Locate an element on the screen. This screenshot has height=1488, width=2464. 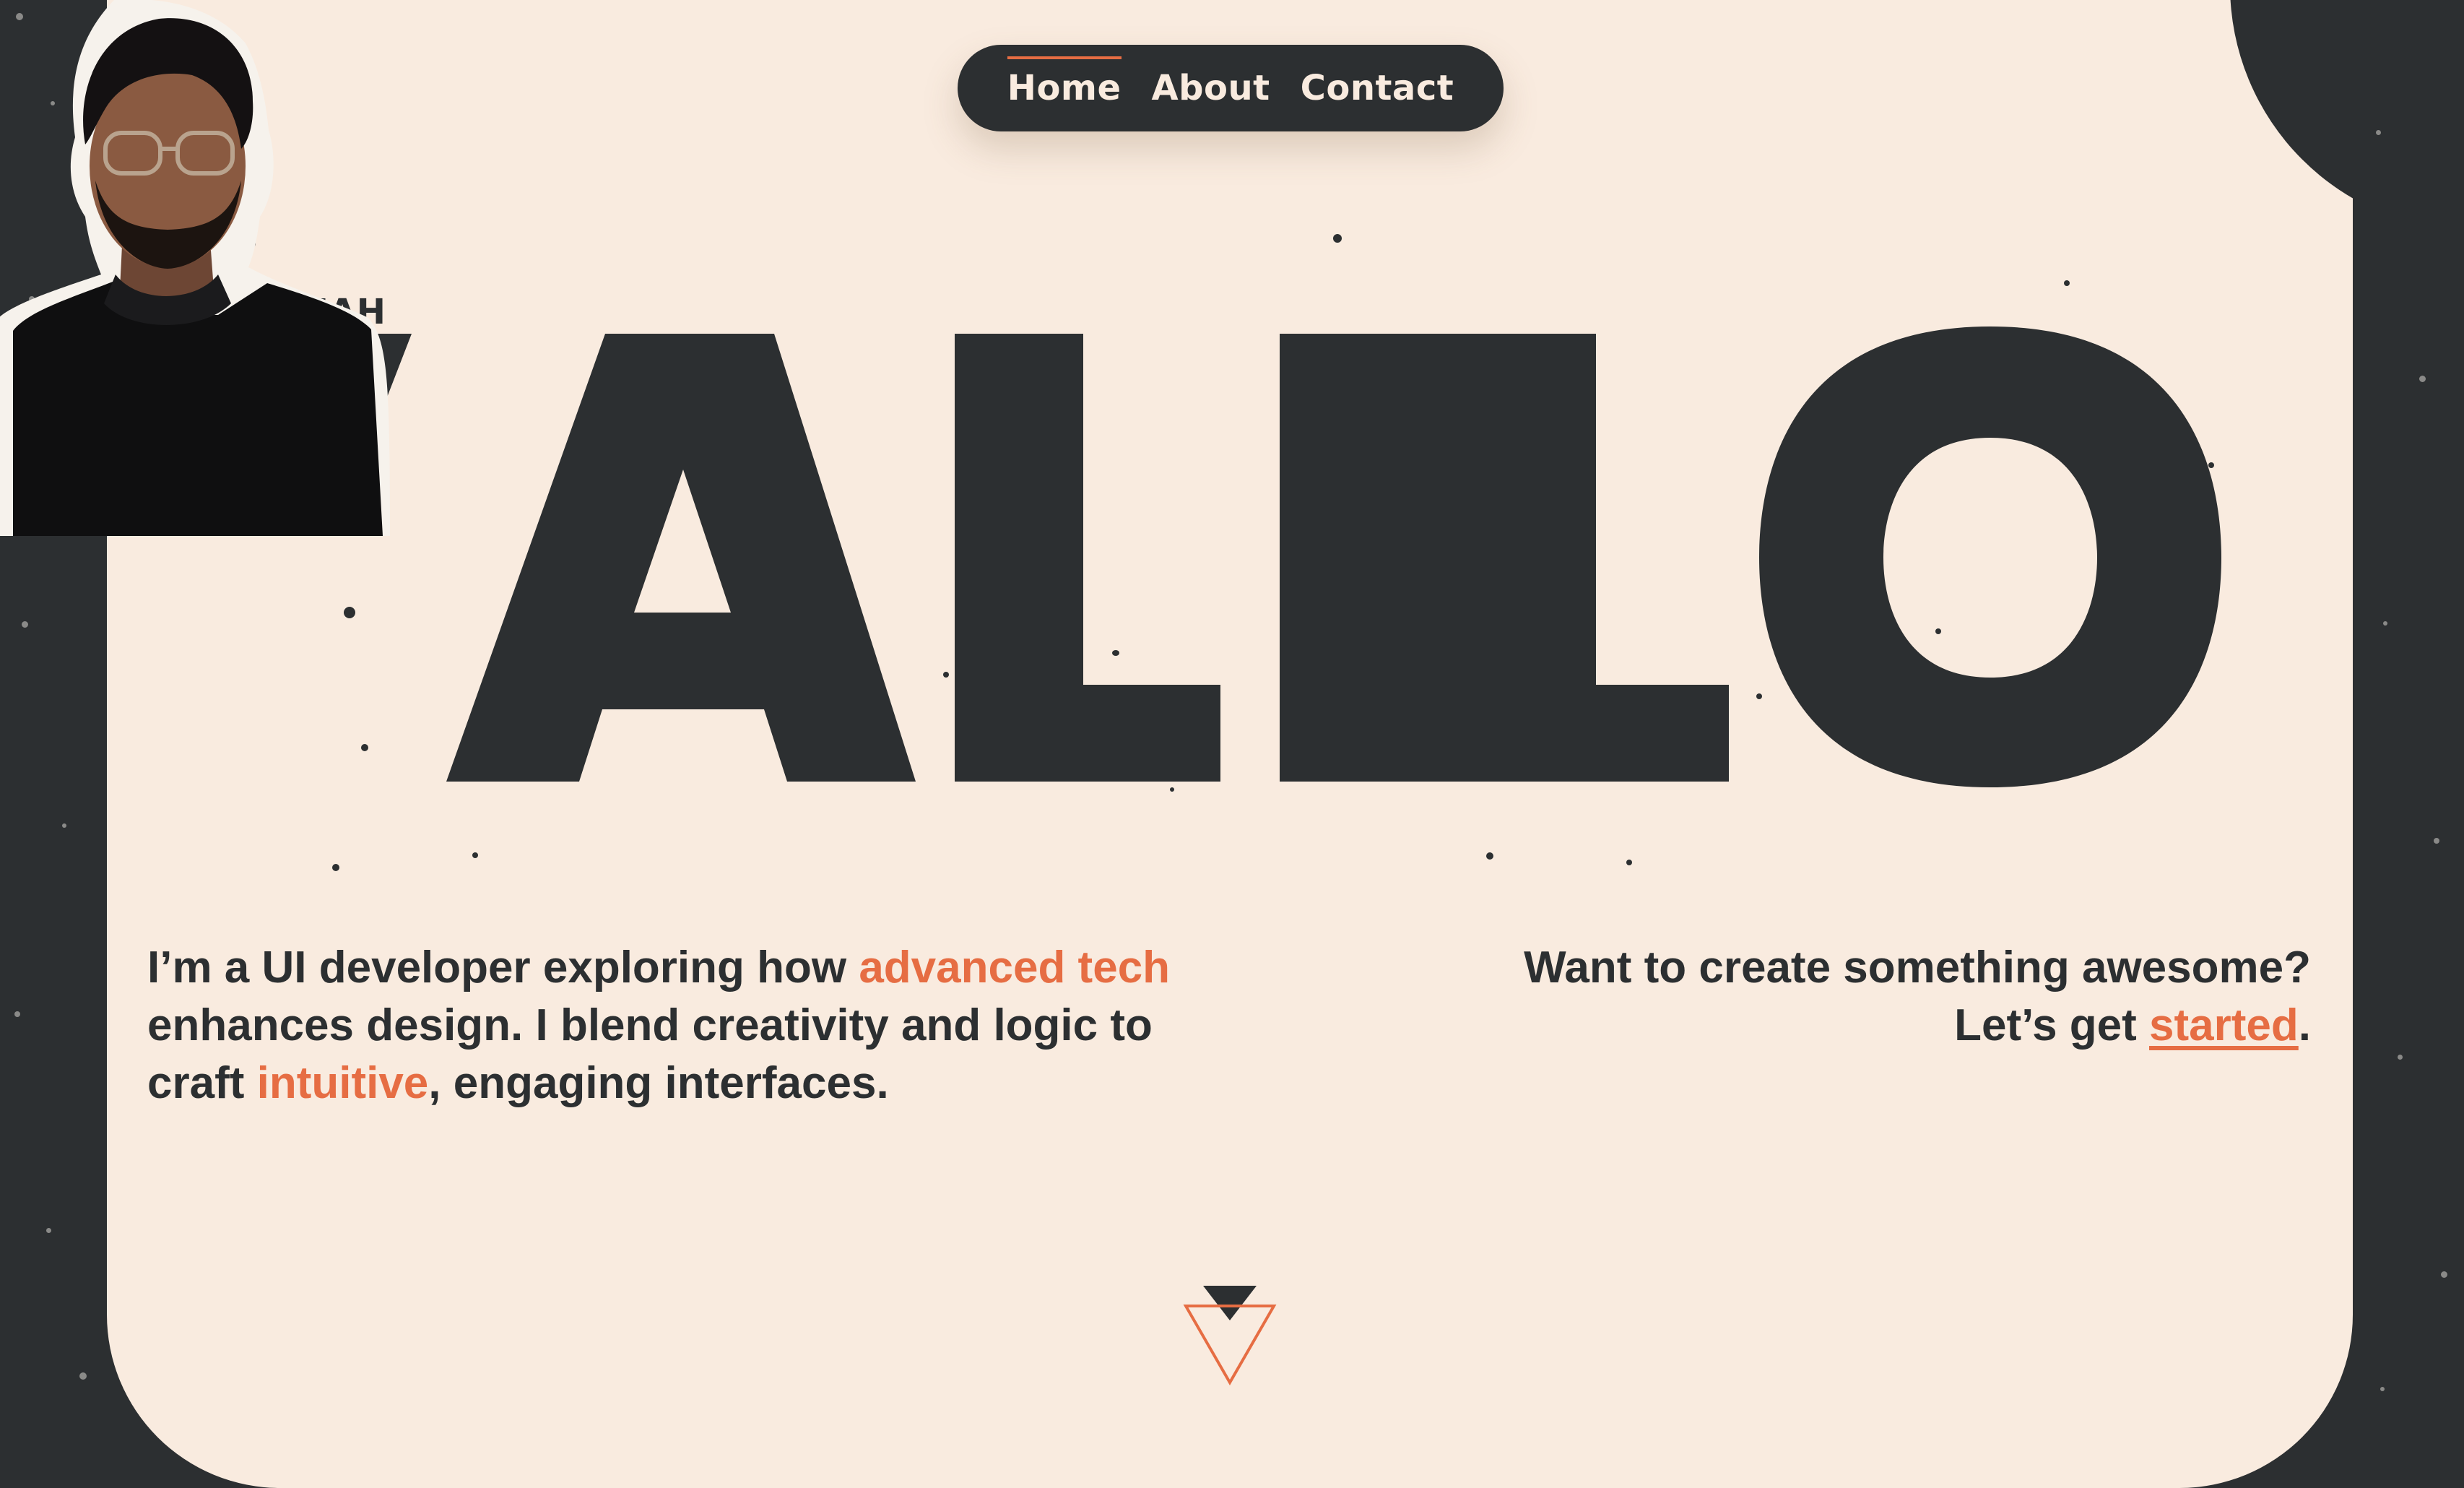
cta-line-2: Let’s get started. is located at coordinates (1842, 1026).